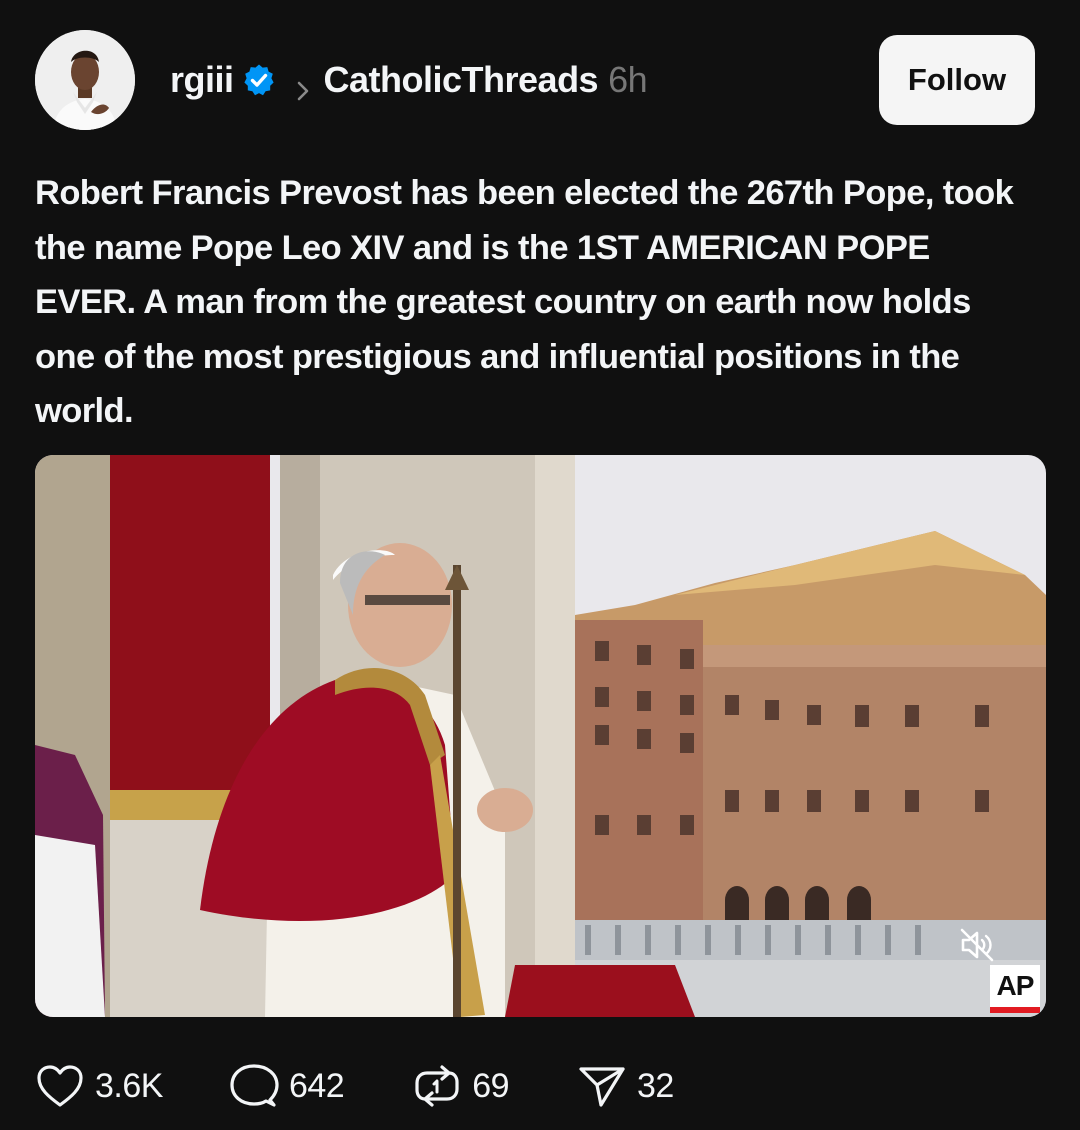 The image size is (1080, 1130). I want to click on ap-watermark: AP, so click(1015, 989).